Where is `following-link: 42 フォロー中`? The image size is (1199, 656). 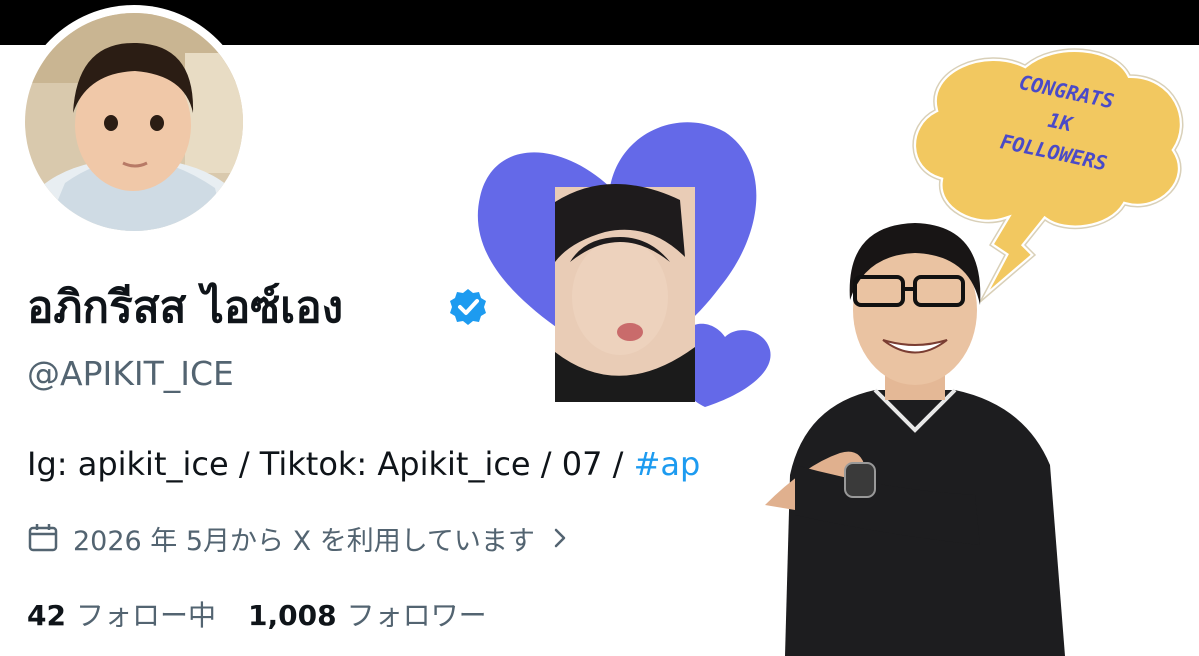
following-link: 42 フォロー中 is located at coordinates (121, 614).